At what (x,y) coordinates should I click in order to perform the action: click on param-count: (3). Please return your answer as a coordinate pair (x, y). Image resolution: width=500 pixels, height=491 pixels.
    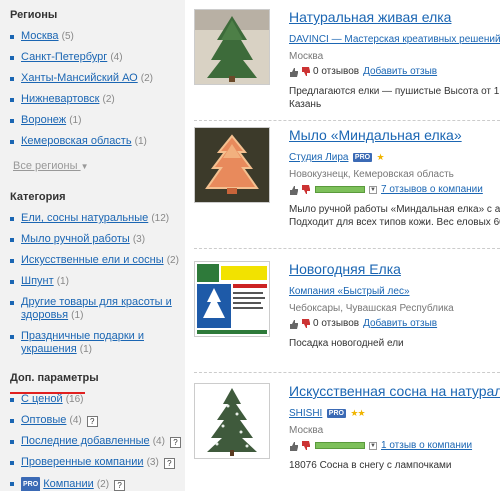
    Looking at the image, I should click on (152, 462).